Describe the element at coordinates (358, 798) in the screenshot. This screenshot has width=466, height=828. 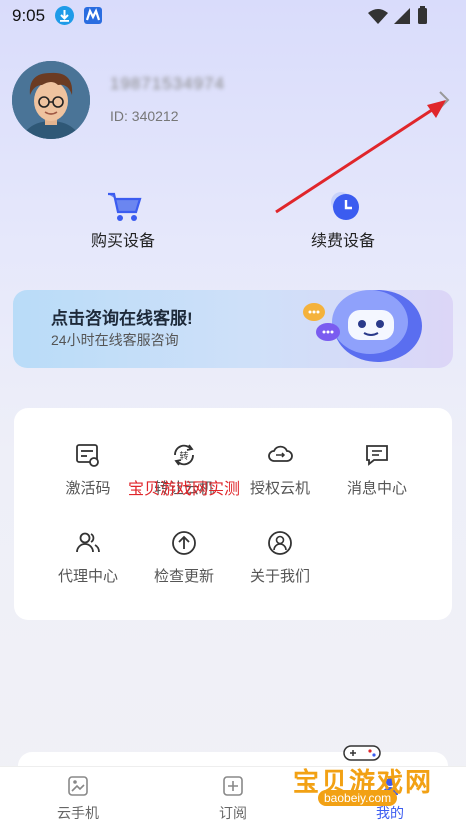
I see `site-url: baobeiy.com` at that location.